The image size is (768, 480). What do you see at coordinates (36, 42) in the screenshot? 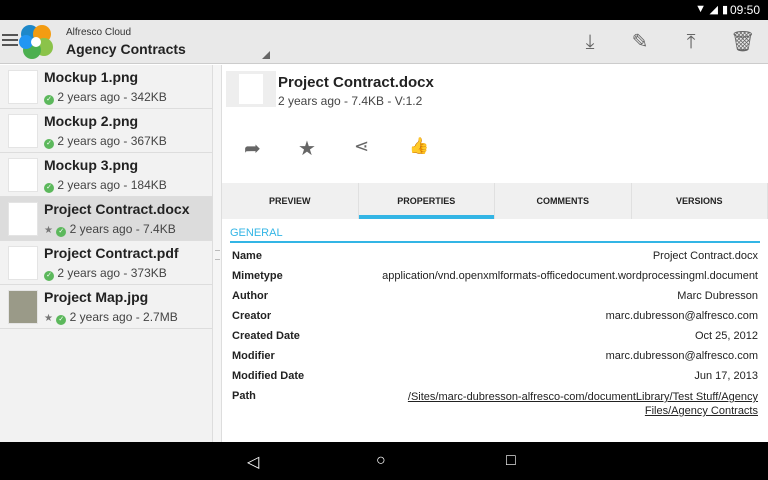
I see `alfresco-logo` at bounding box center [36, 42].